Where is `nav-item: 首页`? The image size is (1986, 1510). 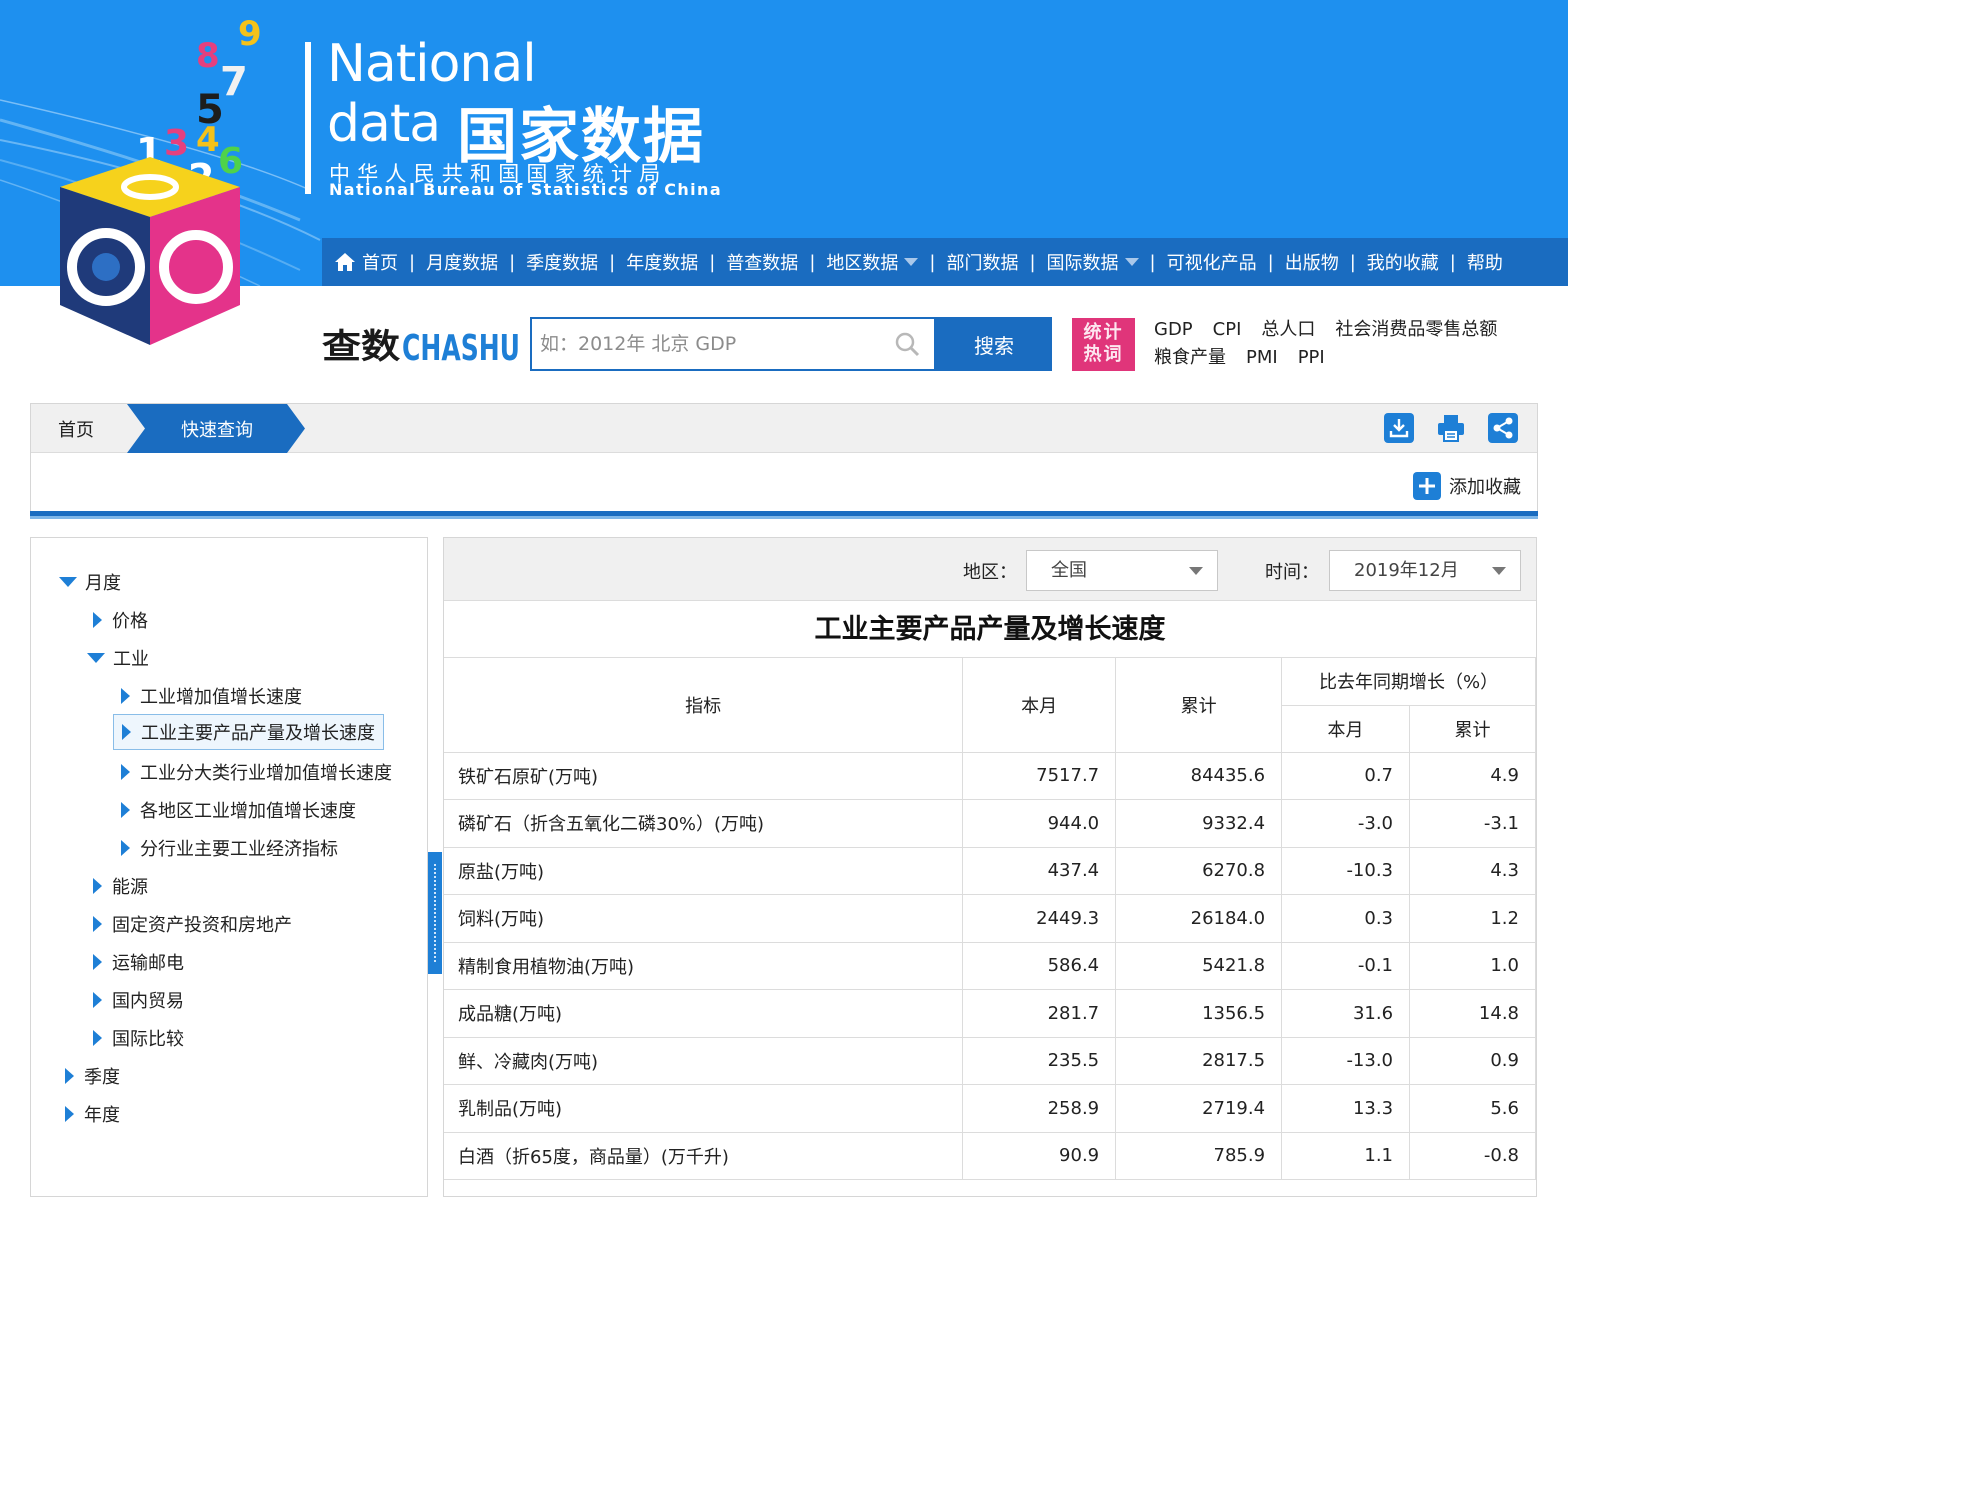 nav-item: 首页 is located at coordinates (366, 262).